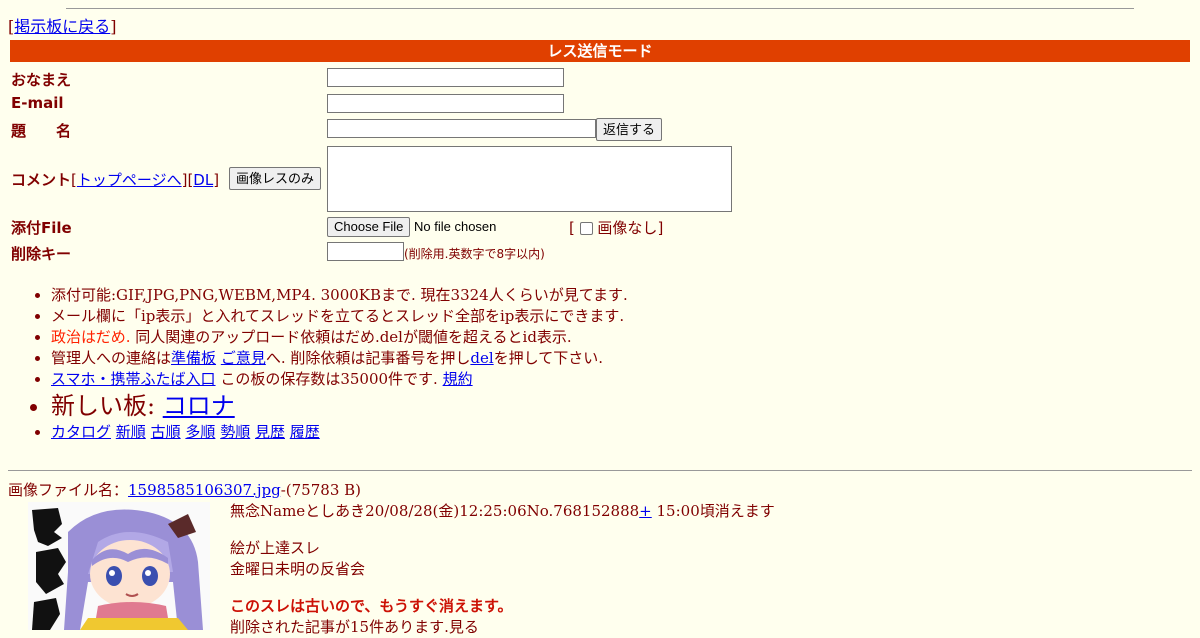 The image size is (1200, 638). Describe the element at coordinates (339, 406) in the screenshot. I see `new-board-notice: 新しい板: コロナ` at that location.